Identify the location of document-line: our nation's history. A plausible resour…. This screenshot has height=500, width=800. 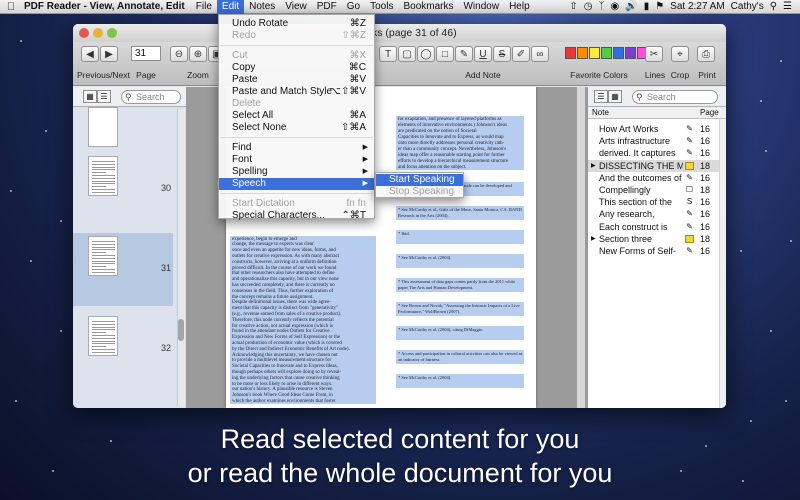
(282, 390).